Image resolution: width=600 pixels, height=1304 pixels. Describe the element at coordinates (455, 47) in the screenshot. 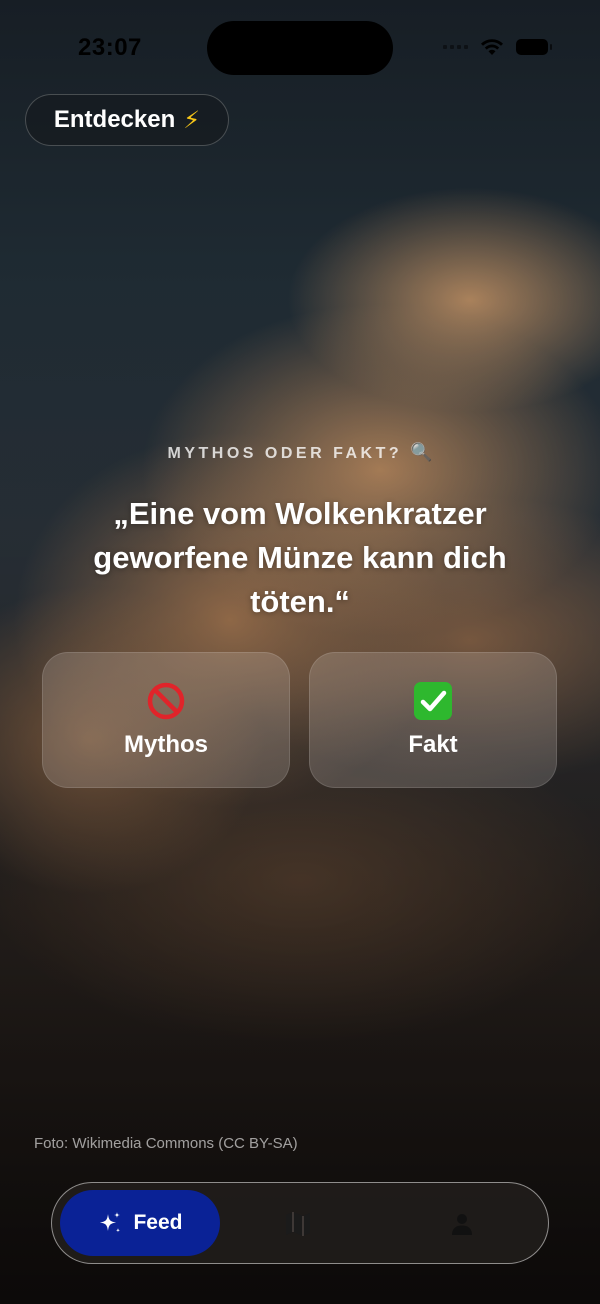

I see `cellular-signal-icon` at that location.